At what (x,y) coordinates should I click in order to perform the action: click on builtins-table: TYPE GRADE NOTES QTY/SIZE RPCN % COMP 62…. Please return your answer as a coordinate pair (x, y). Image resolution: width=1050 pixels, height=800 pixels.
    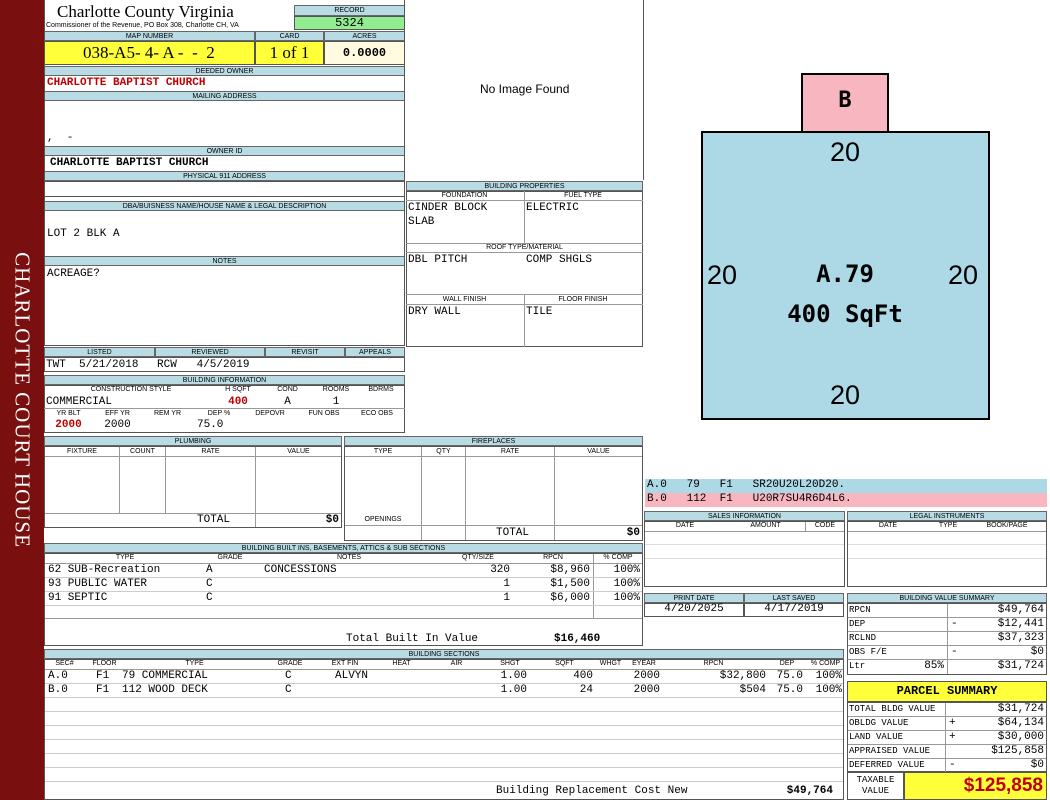
    Looking at the image, I should click on (343, 599).